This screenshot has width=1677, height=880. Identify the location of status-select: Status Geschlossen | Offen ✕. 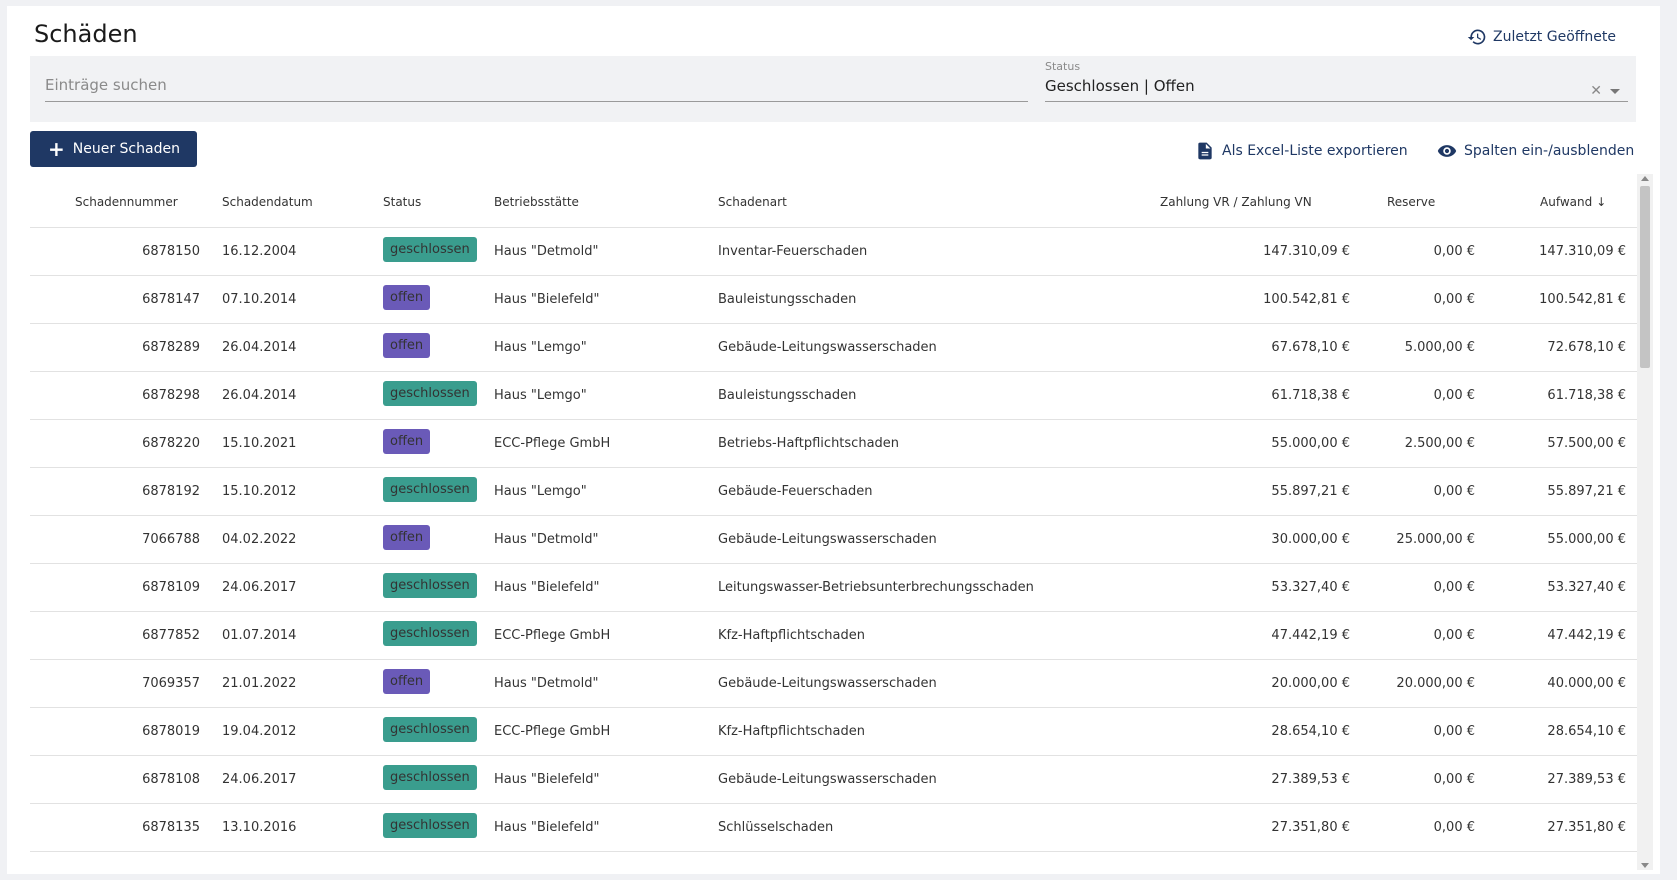
(1336, 81).